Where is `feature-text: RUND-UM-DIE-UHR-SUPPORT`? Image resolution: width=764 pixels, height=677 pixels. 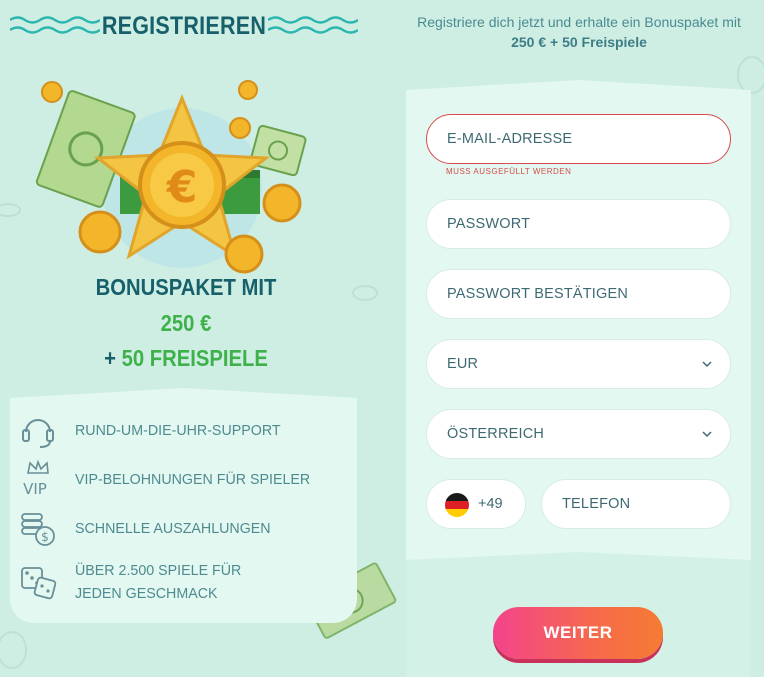
feature-text: RUND-UM-DIE-UHR-SUPPORT is located at coordinates (178, 430).